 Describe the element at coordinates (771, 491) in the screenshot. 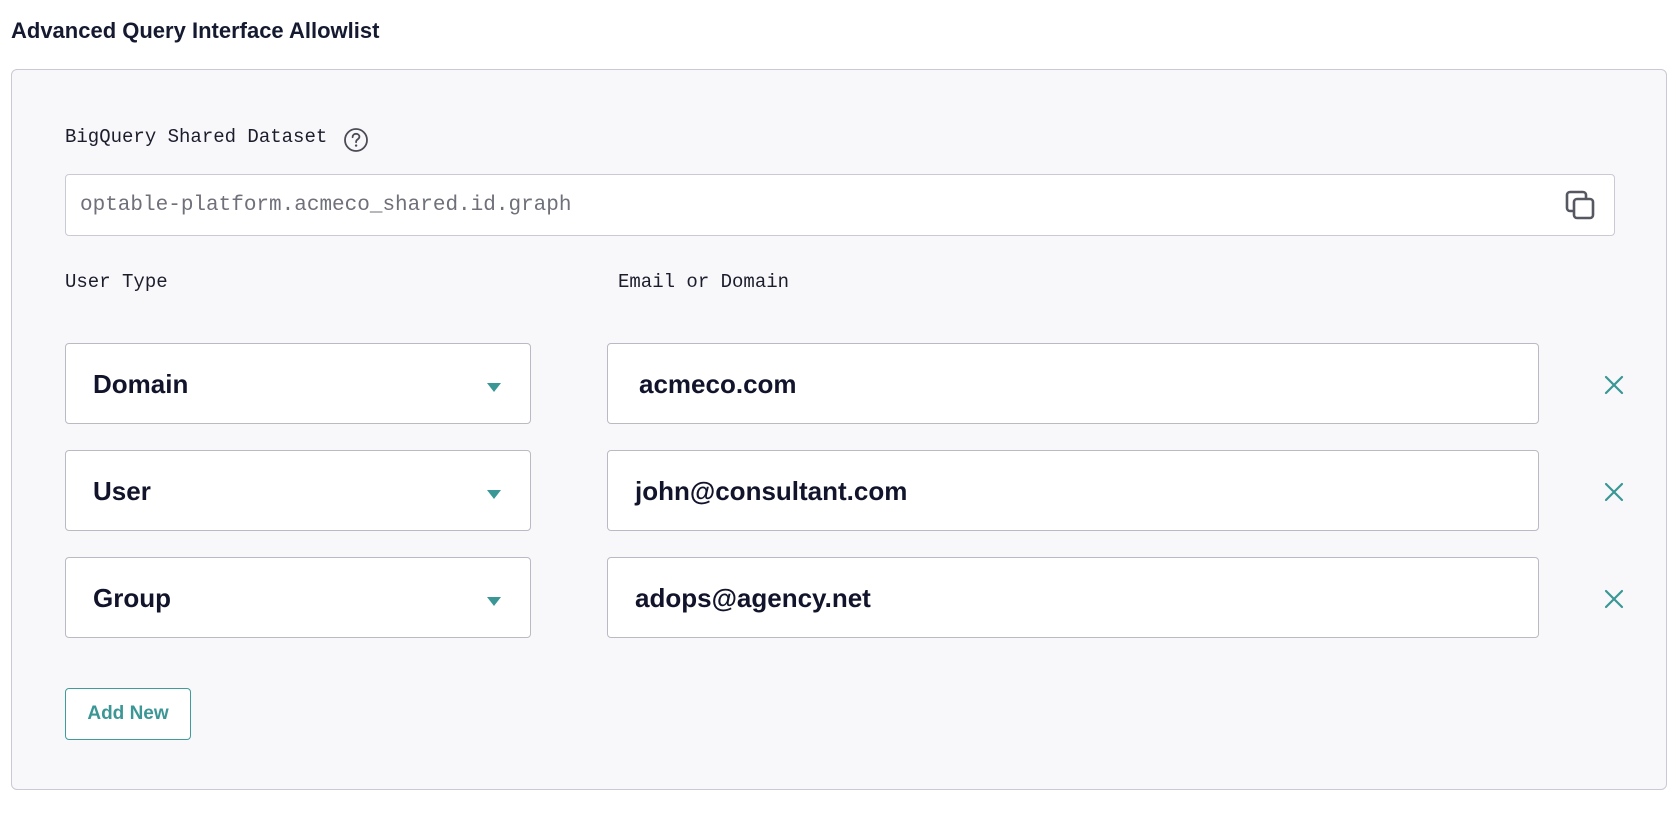

I see `email-or-domain-value: john@consultant.com` at that location.